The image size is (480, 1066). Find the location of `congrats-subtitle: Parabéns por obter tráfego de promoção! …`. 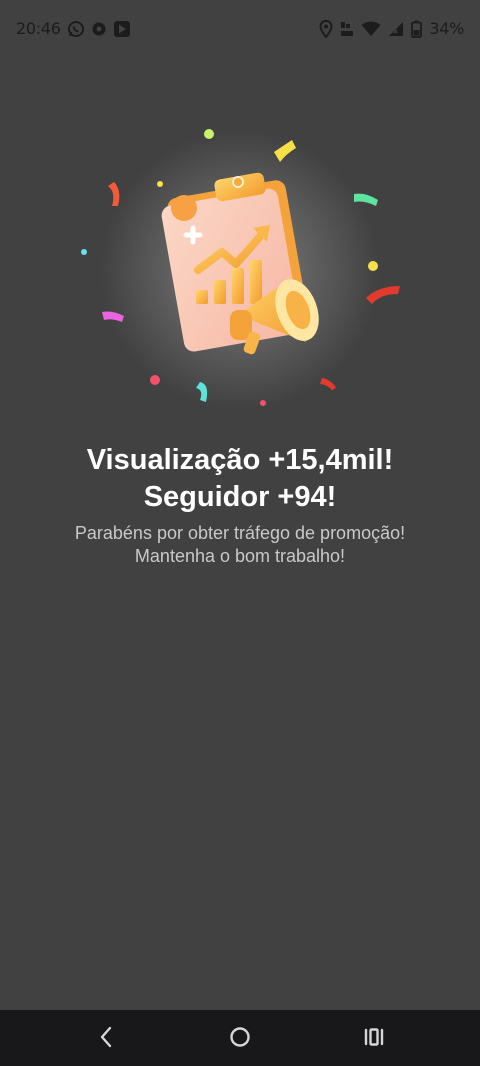

congrats-subtitle: Parabéns por obter tráfego de promoção! … is located at coordinates (240, 545).